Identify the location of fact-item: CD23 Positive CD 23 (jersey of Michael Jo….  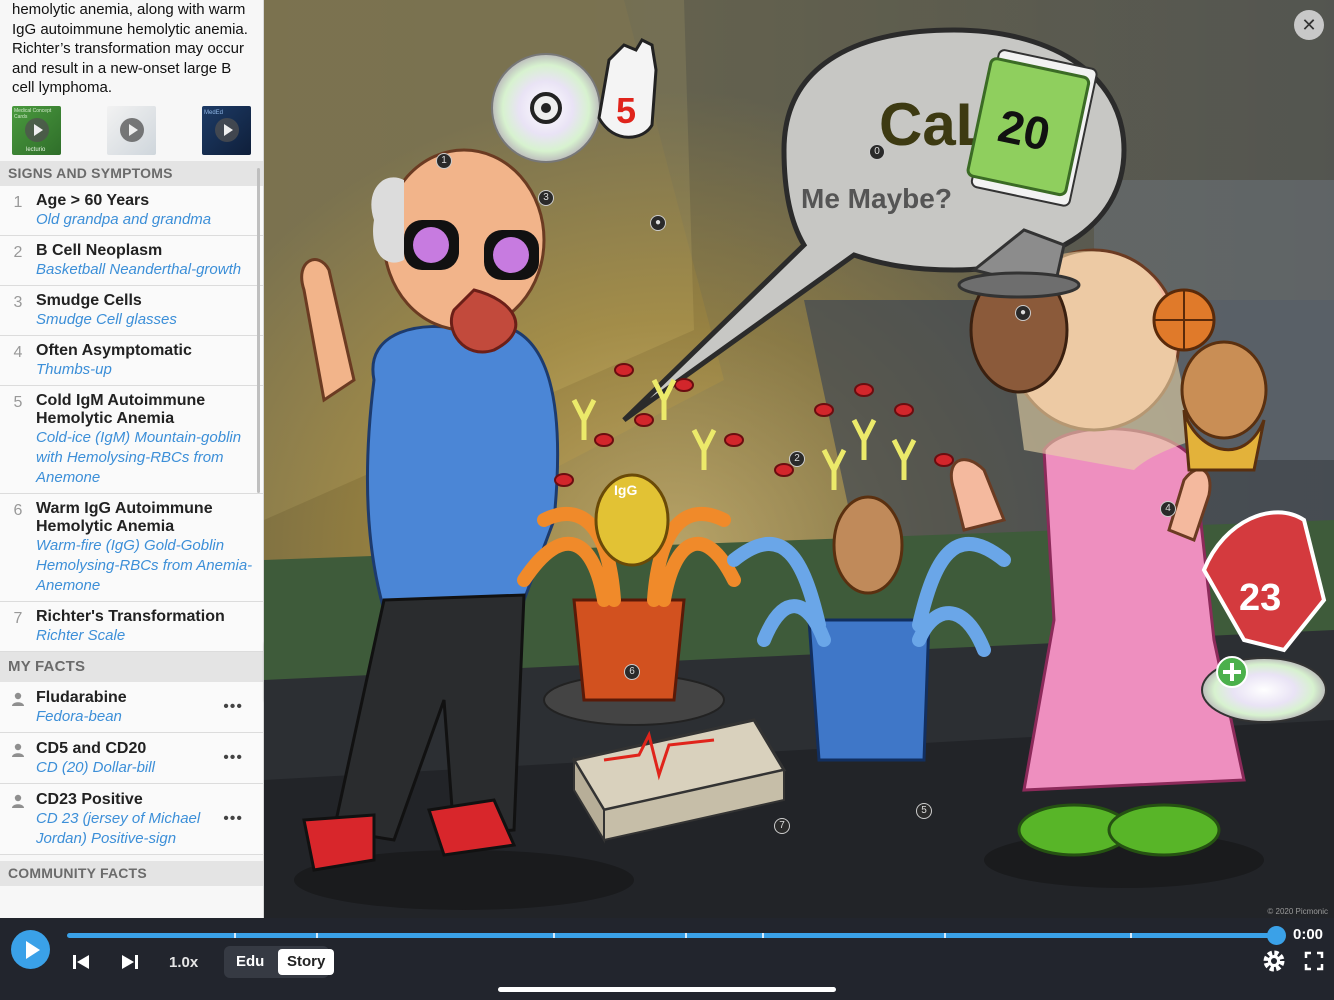
(131, 819).